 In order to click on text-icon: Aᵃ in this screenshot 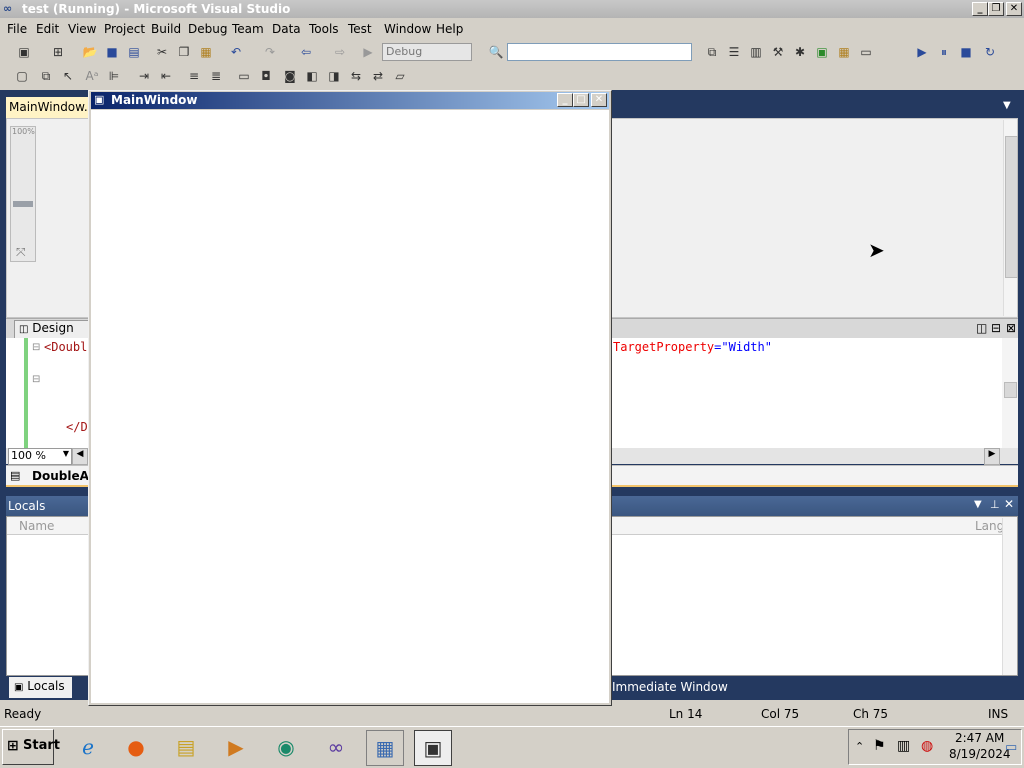, I will do `click(92, 76)`.